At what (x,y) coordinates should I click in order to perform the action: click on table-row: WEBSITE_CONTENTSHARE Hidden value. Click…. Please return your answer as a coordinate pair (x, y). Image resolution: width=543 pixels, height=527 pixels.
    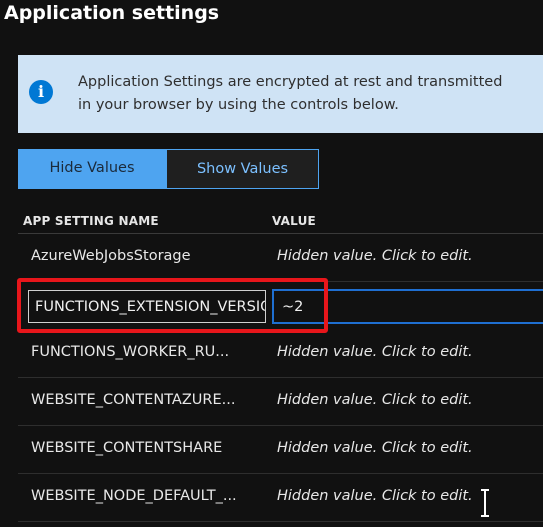
    Looking at the image, I should click on (280, 450).